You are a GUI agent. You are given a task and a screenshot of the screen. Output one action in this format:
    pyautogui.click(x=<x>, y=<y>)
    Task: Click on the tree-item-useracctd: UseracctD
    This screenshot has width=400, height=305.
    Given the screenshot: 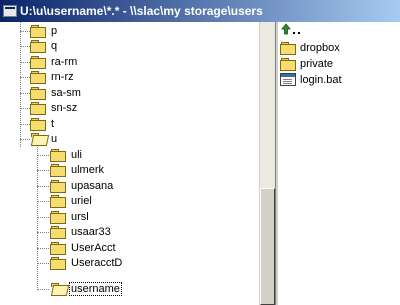 What is the action you would take?
    pyautogui.click(x=87, y=263)
    